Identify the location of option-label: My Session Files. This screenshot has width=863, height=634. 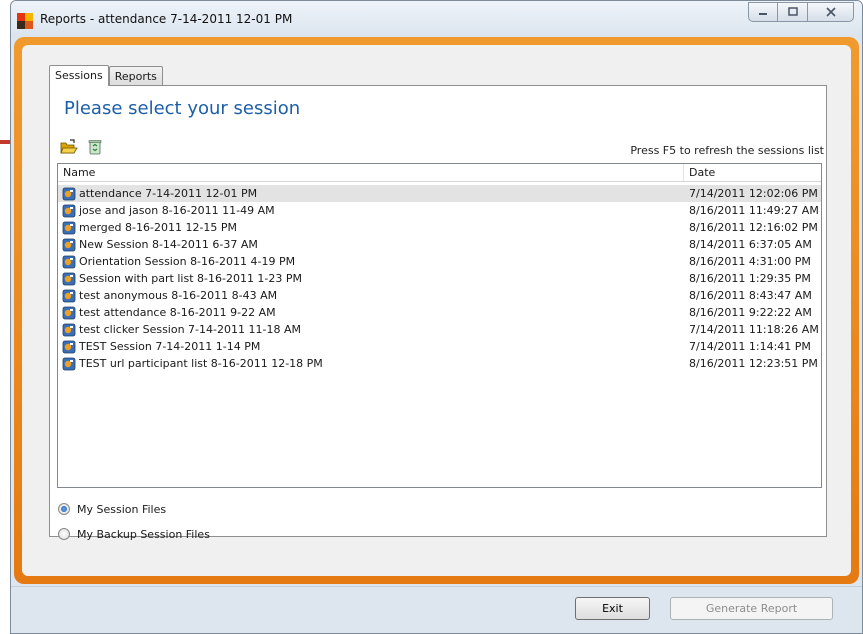
(122, 509).